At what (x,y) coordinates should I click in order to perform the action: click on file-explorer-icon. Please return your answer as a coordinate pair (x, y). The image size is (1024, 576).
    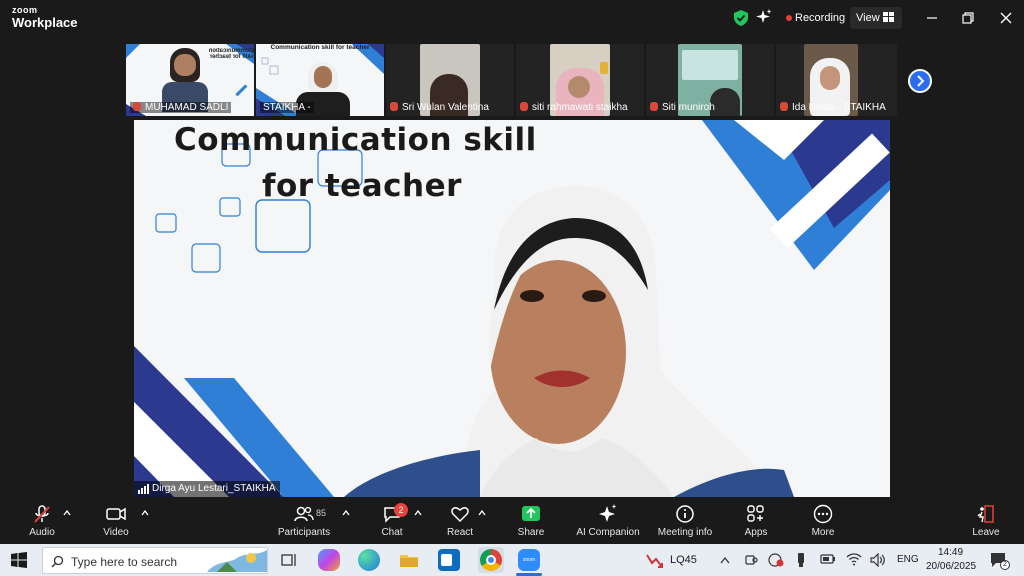
    Looking at the image, I should click on (409, 560).